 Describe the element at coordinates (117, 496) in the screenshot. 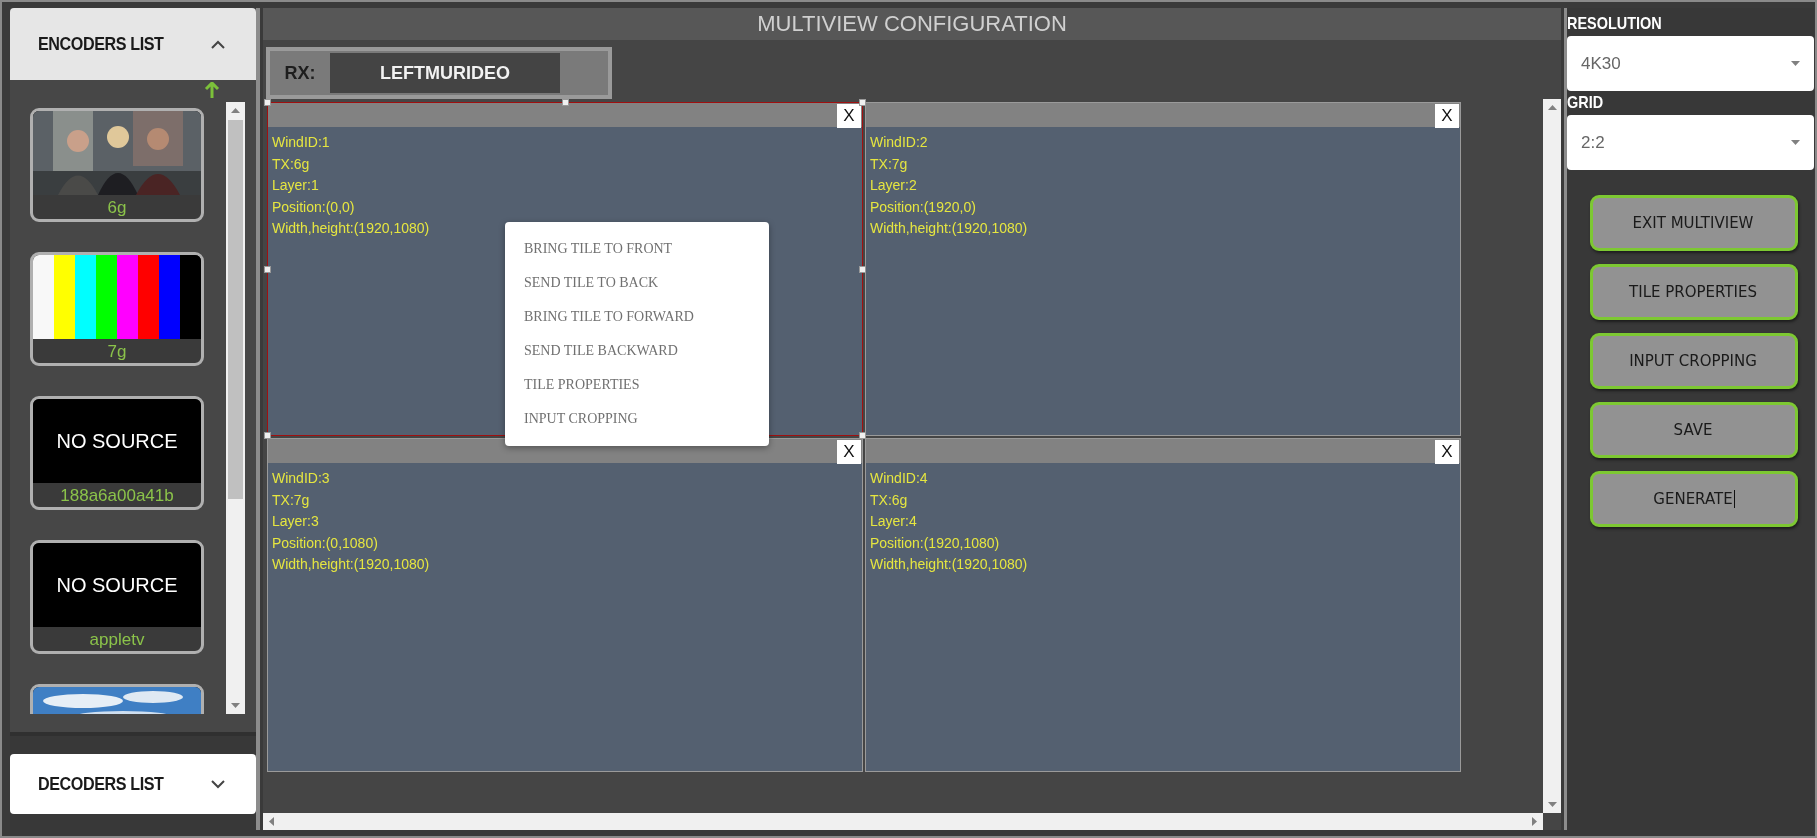

I see `encoder-name: 188a6a00a41b` at that location.